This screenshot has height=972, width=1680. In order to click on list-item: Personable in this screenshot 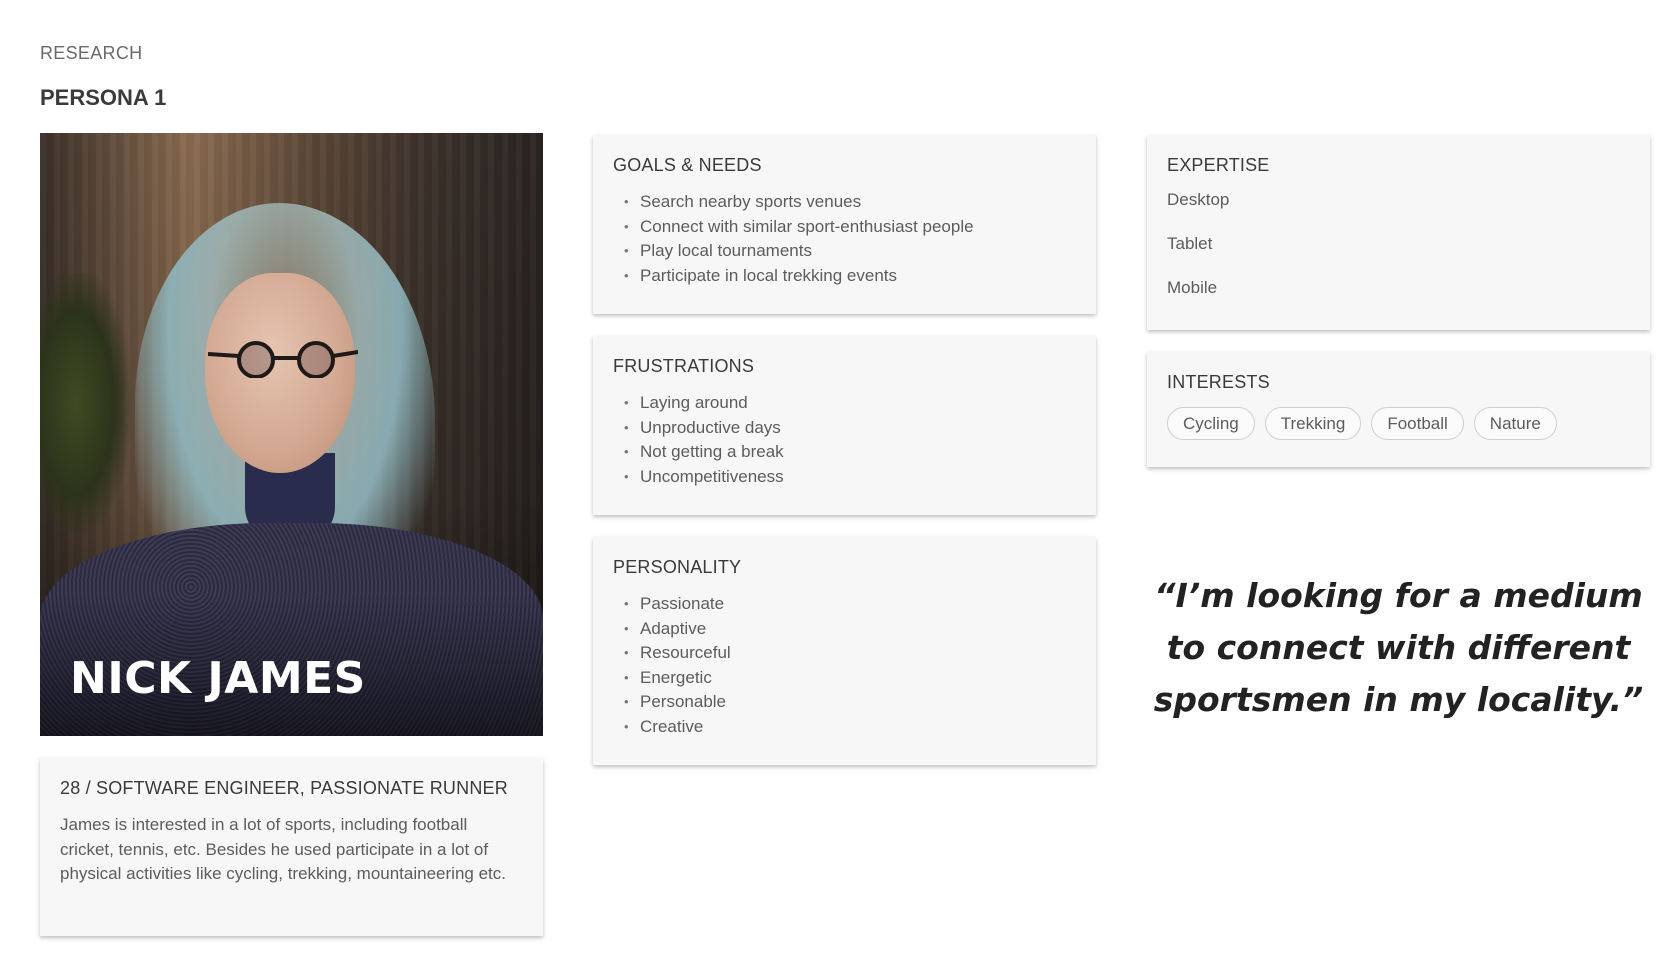, I will do `click(850, 702)`.